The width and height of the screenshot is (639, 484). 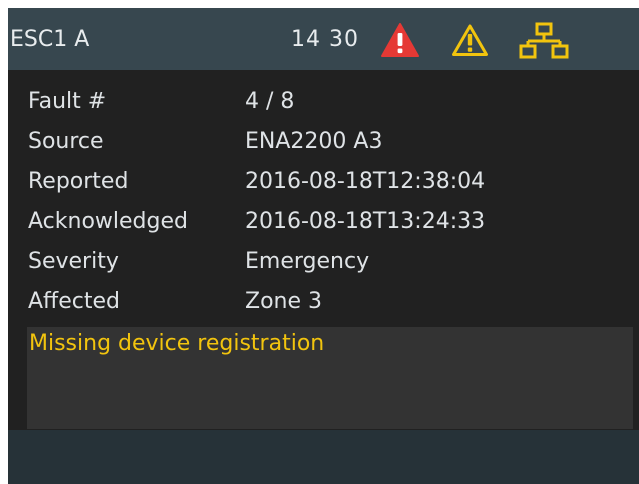 I want to click on clock: 14 30, so click(x=325, y=39).